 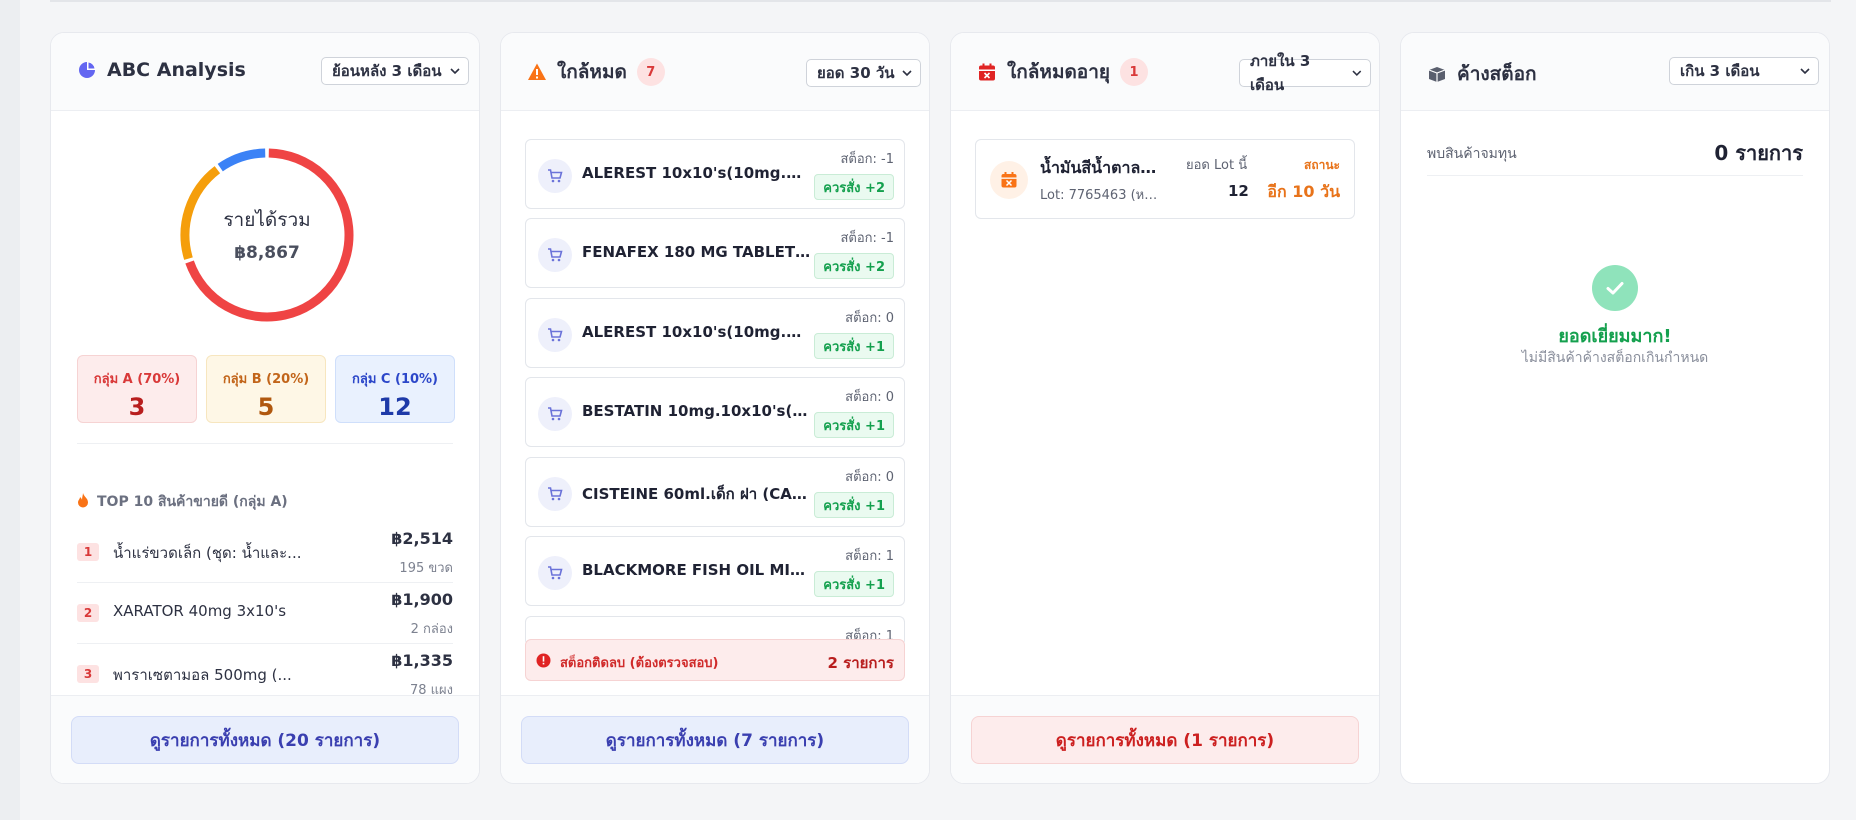 What do you see at coordinates (940, 1) in the screenshot?
I see `top-divider` at bounding box center [940, 1].